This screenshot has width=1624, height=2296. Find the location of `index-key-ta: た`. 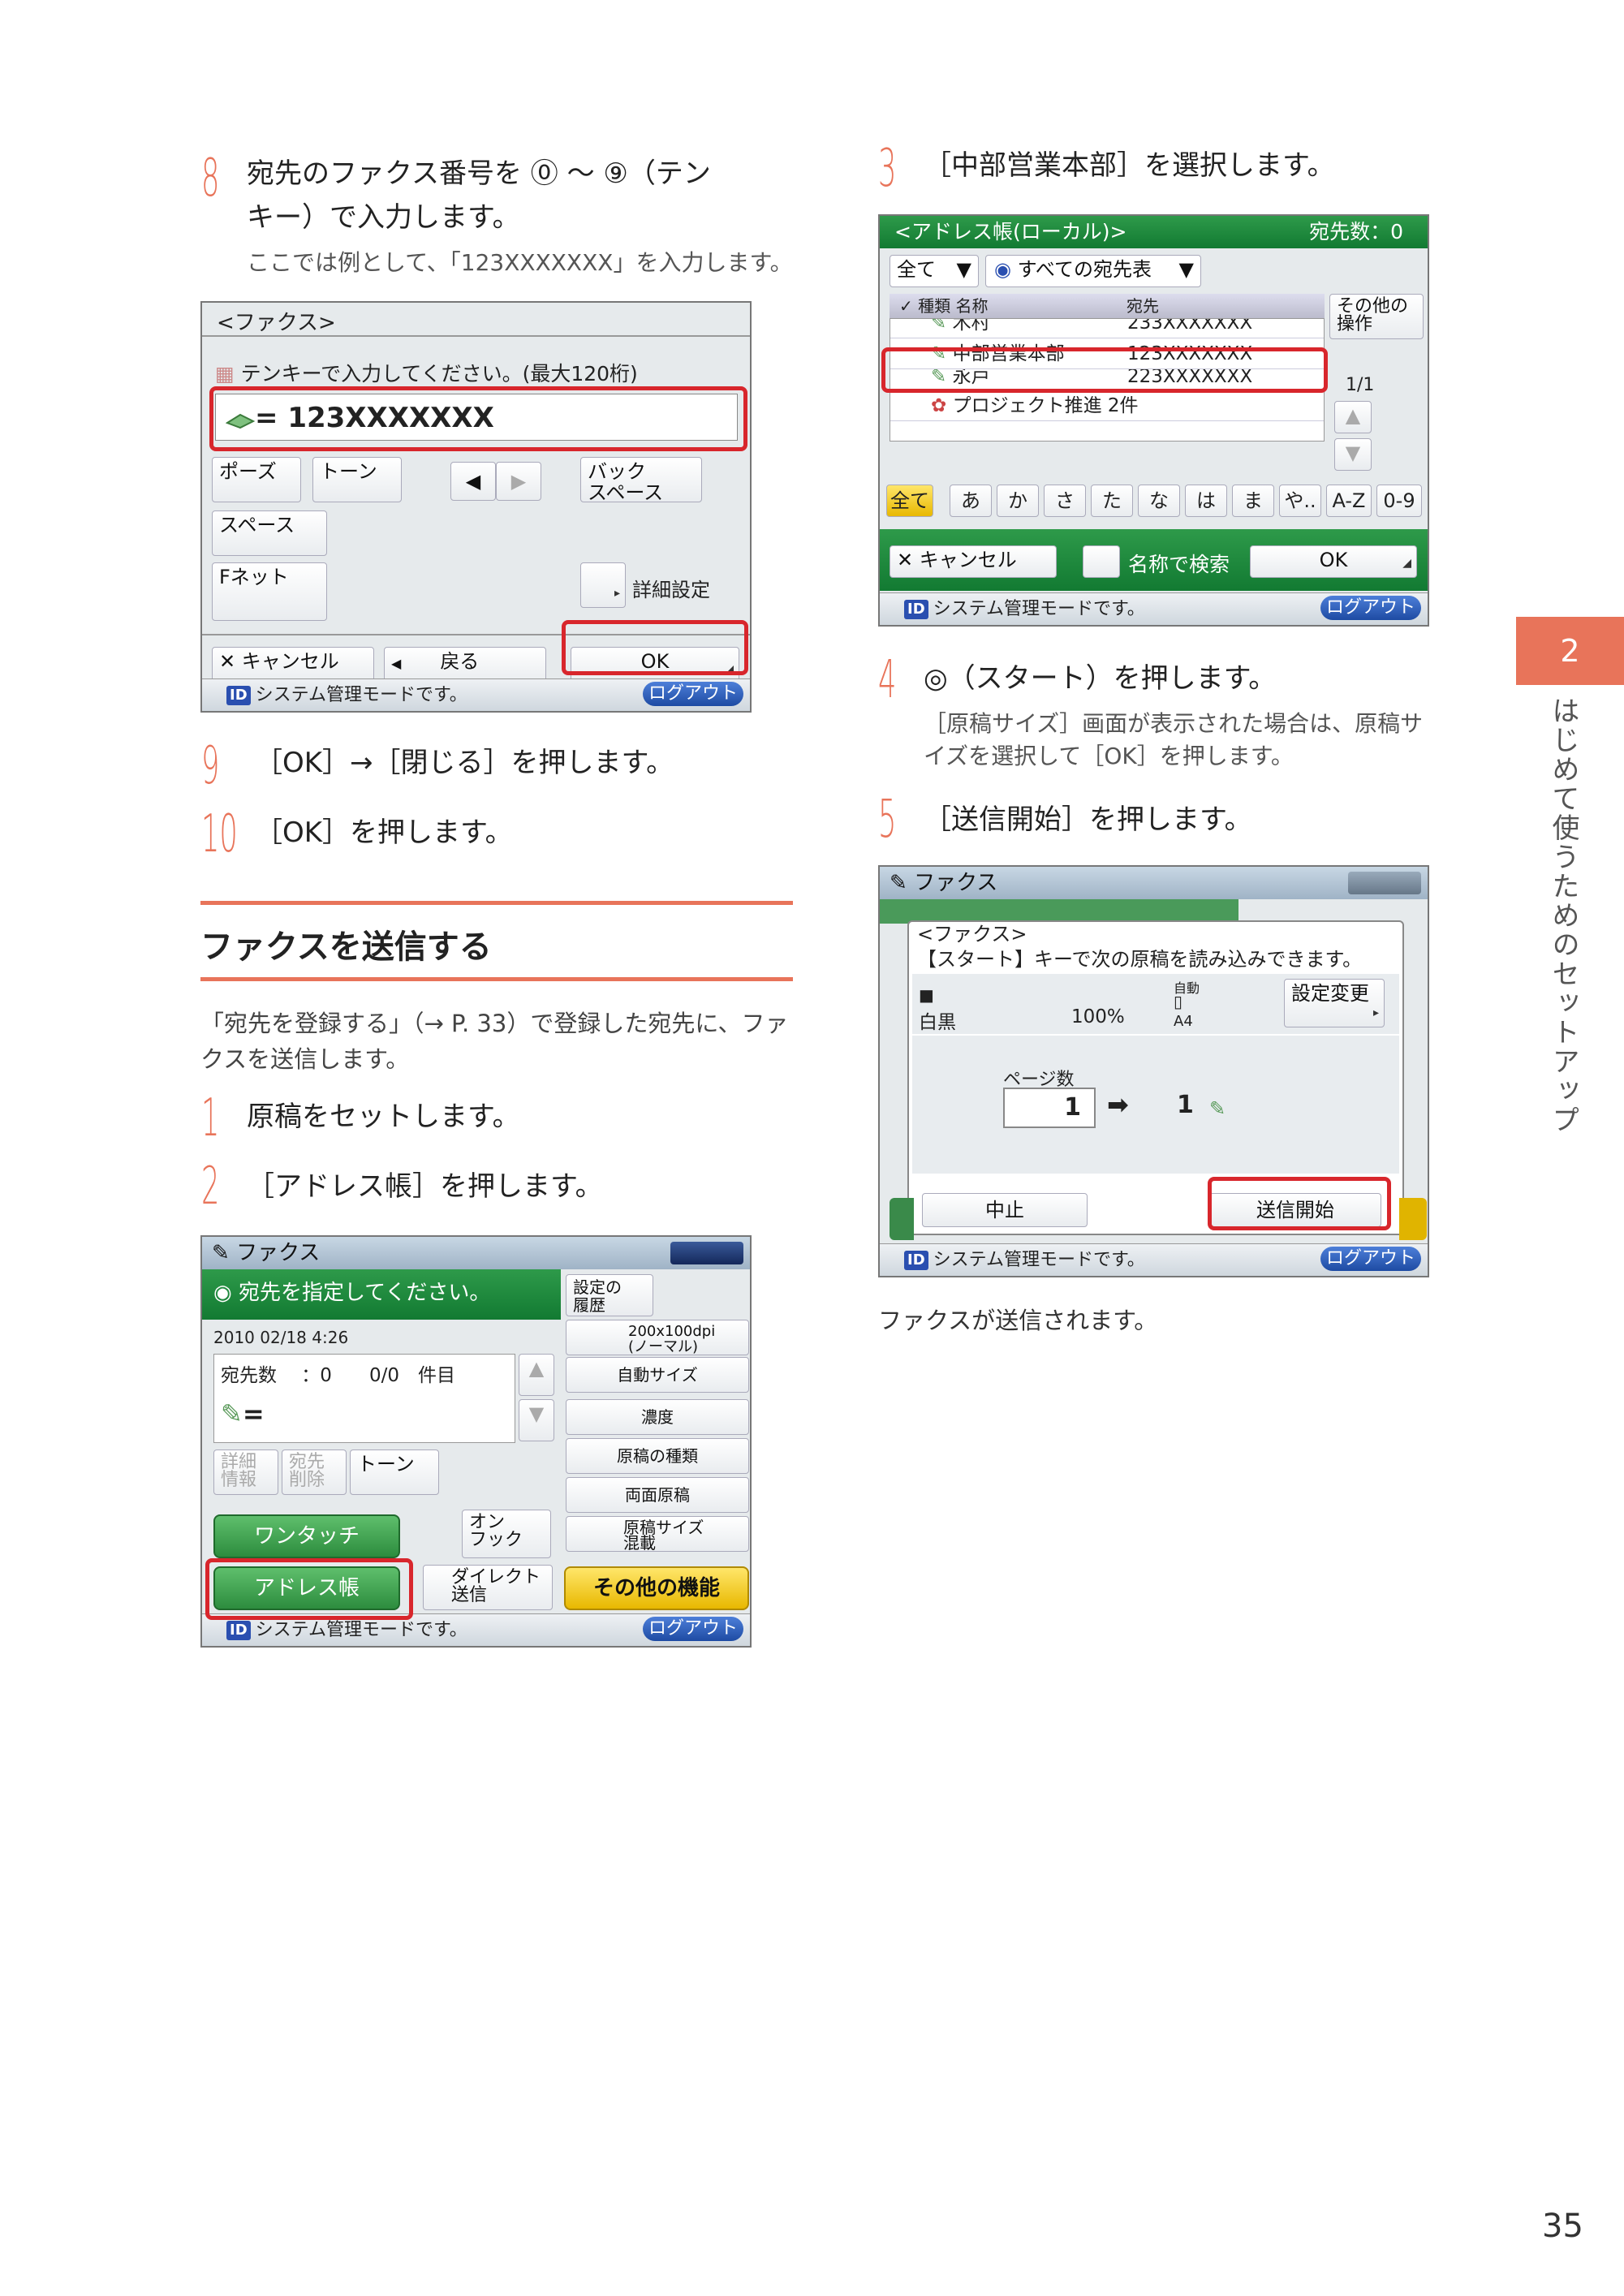

index-key-ta: た is located at coordinates (1112, 501).